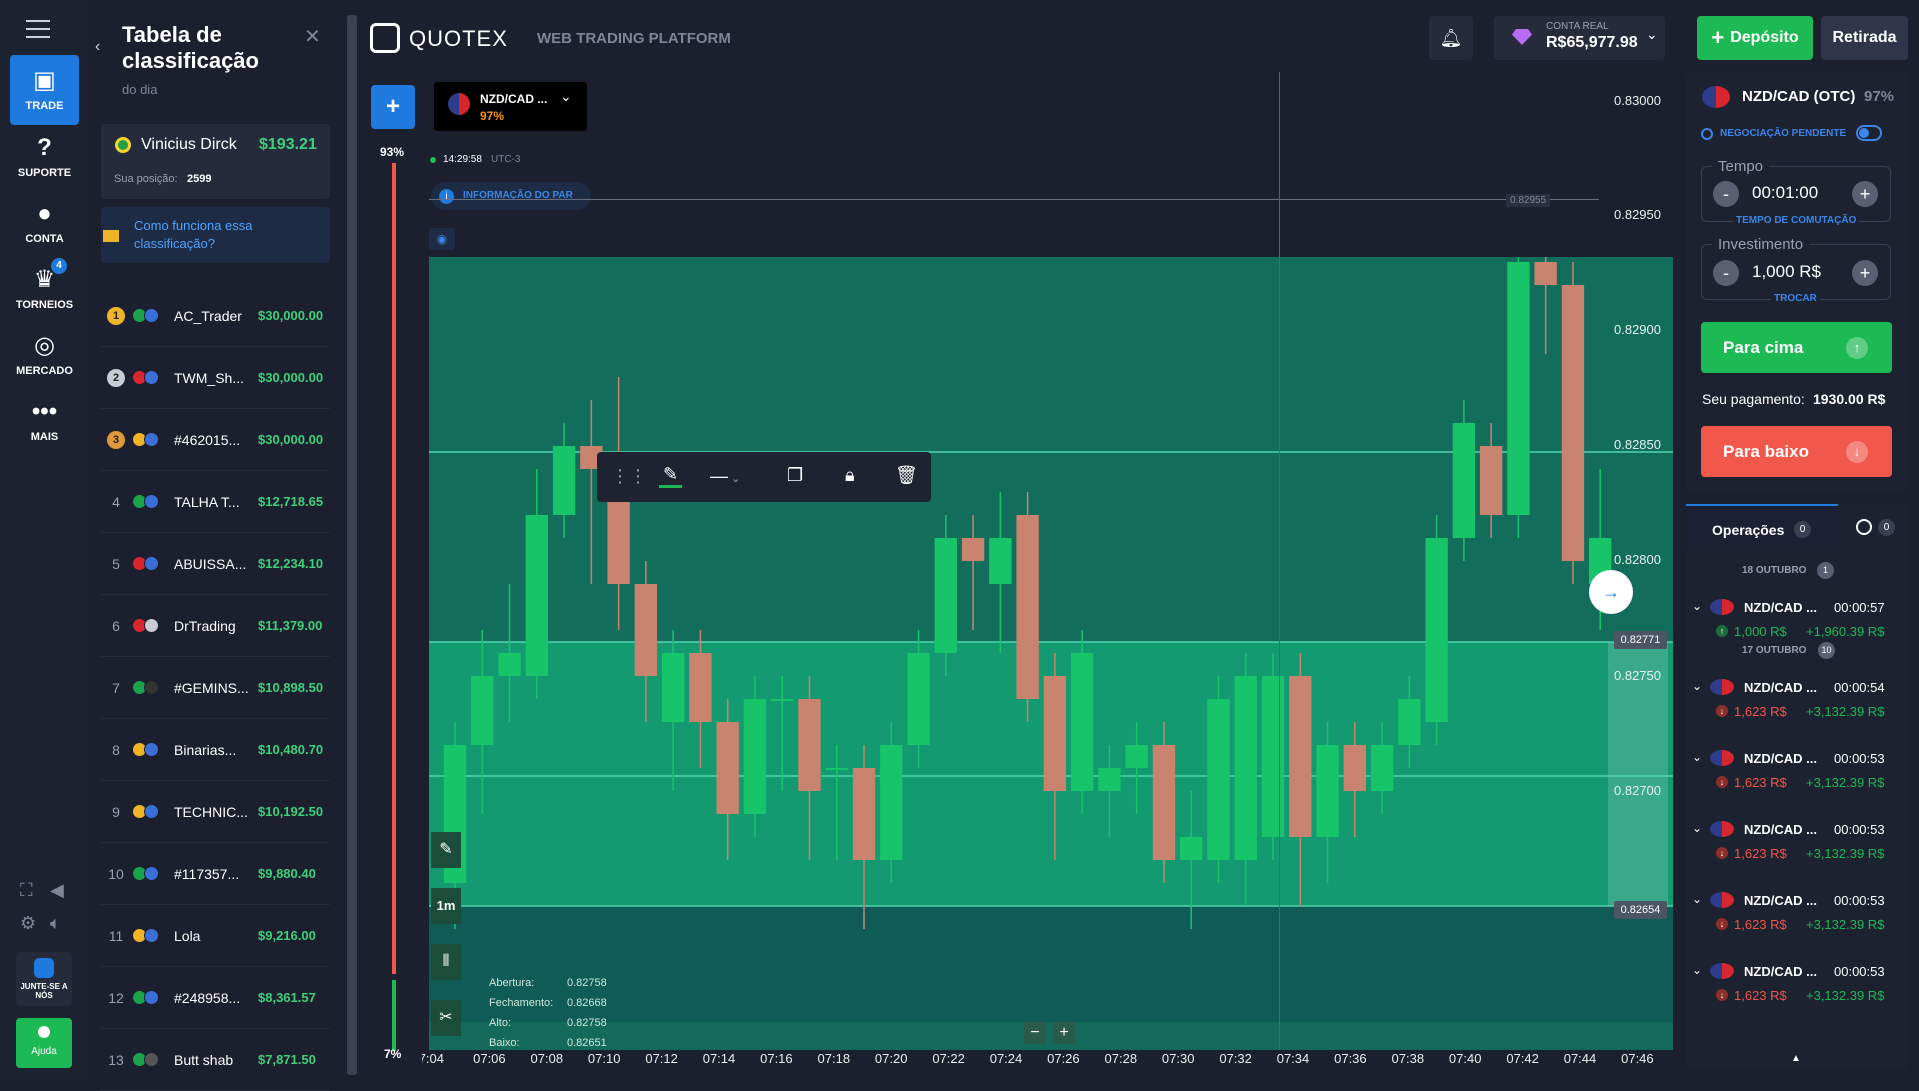 The width and height of the screenshot is (1919, 1091). I want to click on time-minus-button: -, so click(1726, 194).